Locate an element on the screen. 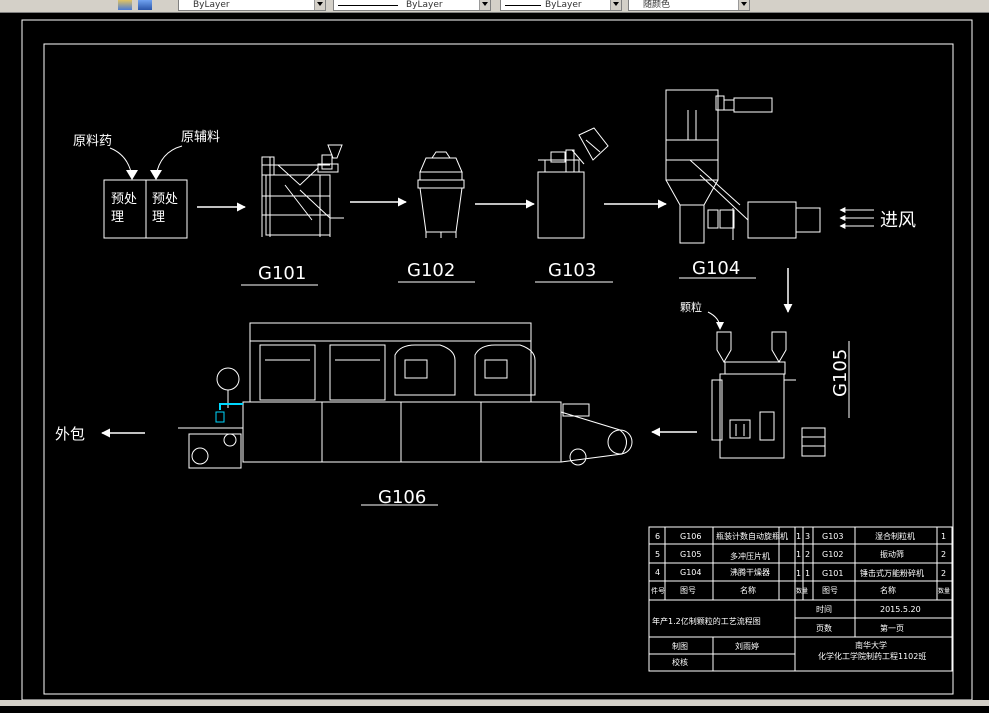 The image size is (989, 713). svg-text: 4 is located at coordinates (657, 572).